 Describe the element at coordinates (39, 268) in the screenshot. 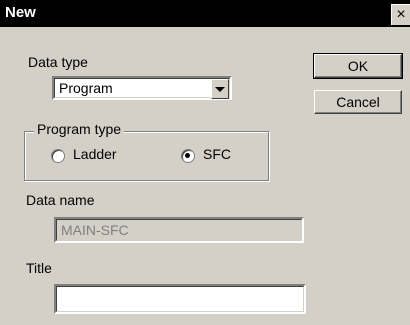

I see `title-label: Title` at that location.